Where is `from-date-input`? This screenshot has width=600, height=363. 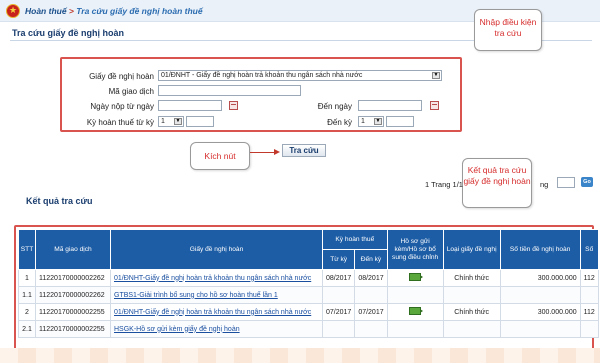
from-date-input is located at coordinates (190, 105).